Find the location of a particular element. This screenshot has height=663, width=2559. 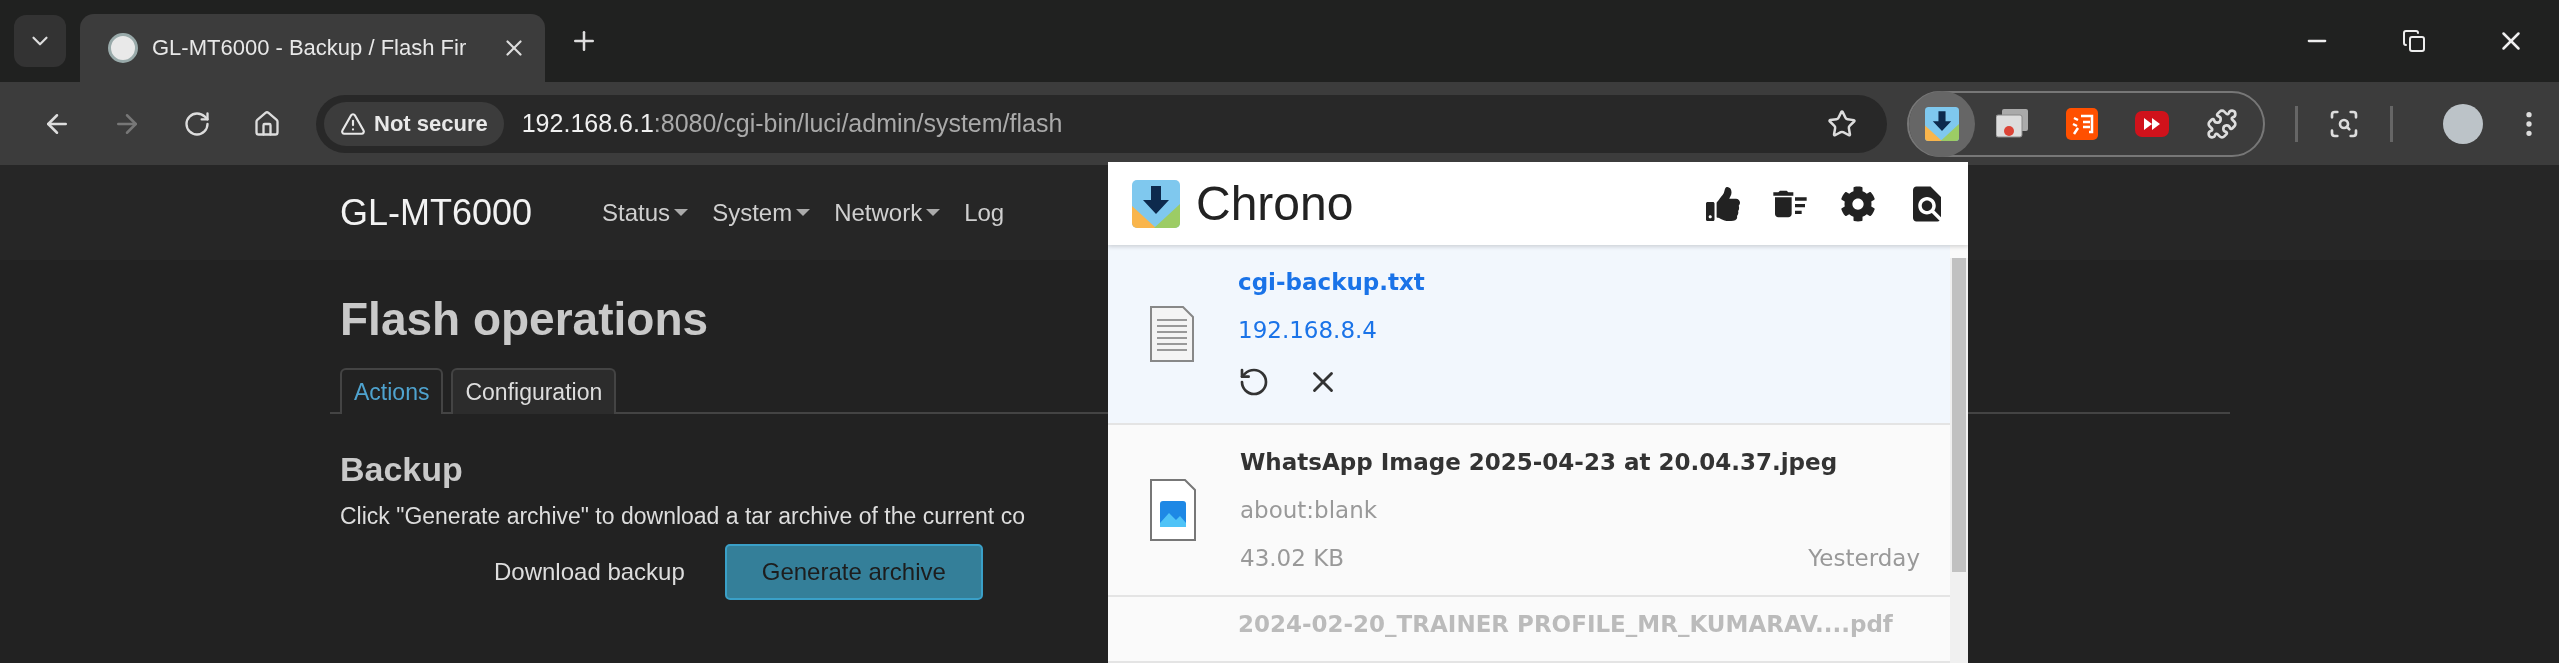

field-label: Download backup is located at coordinates (589, 572).